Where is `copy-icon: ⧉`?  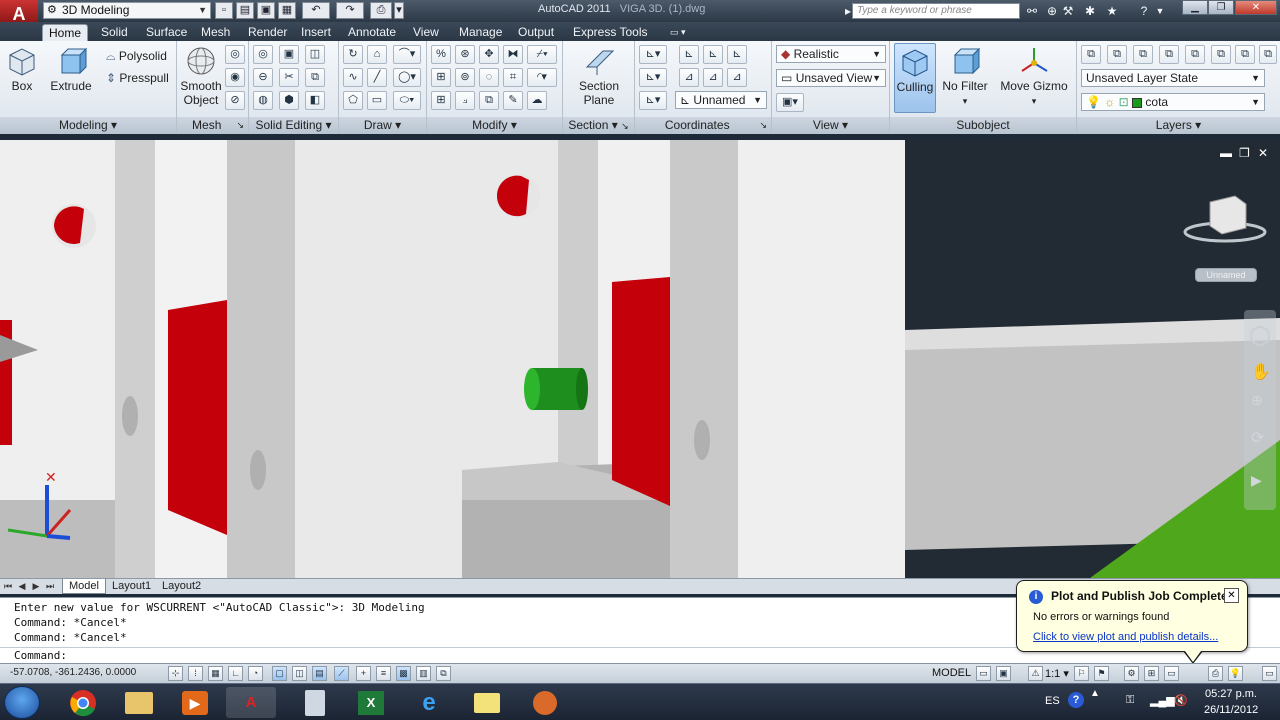
copy-icon: ⧉ is located at coordinates (489, 100).